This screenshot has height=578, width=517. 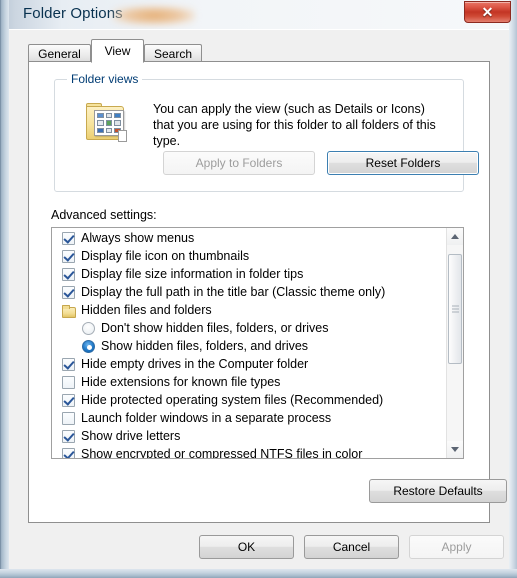 I want to click on window-frame-bottom, so click(x=258, y=573).